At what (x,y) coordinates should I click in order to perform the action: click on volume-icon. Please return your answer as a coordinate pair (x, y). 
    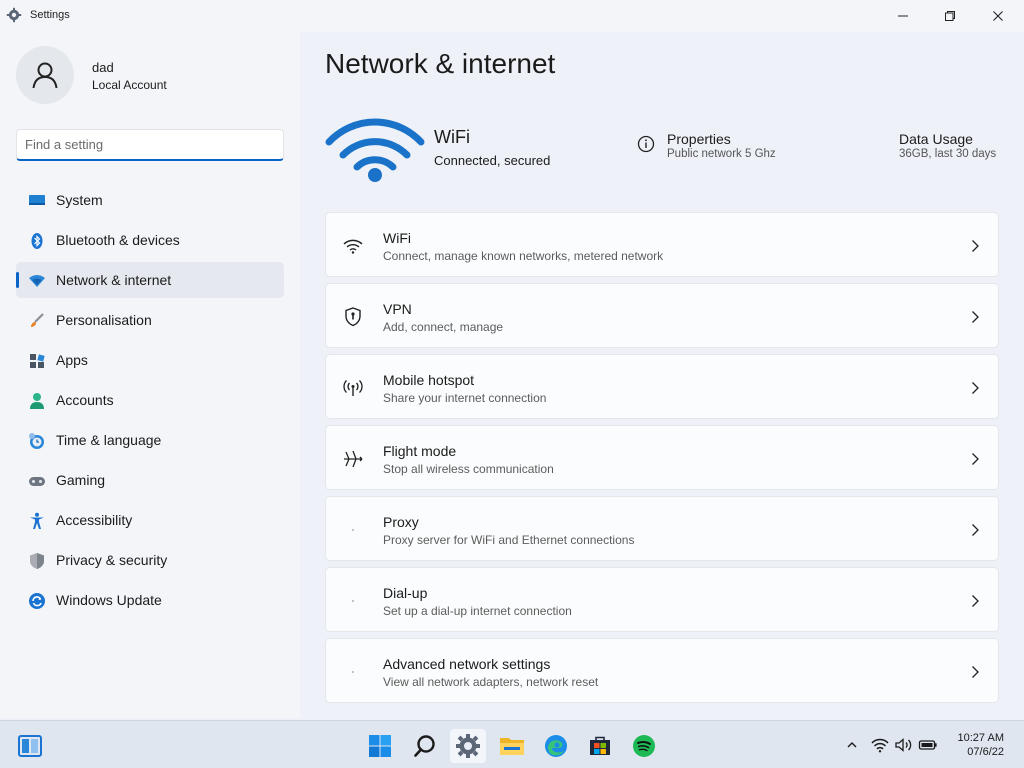
    Looking at the image, I should click on (904, 745).